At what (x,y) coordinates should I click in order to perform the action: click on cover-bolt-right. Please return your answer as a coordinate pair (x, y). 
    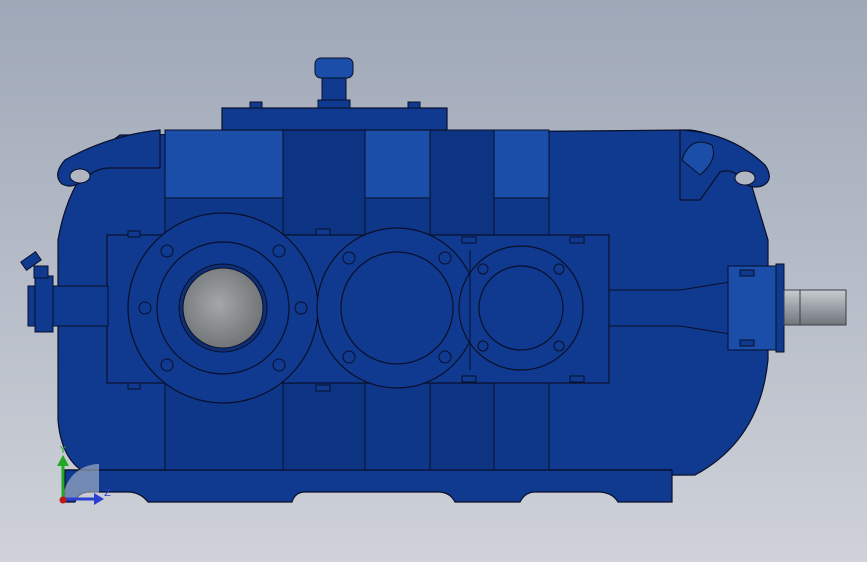
    Looking at the image, I should click on (414, 105).